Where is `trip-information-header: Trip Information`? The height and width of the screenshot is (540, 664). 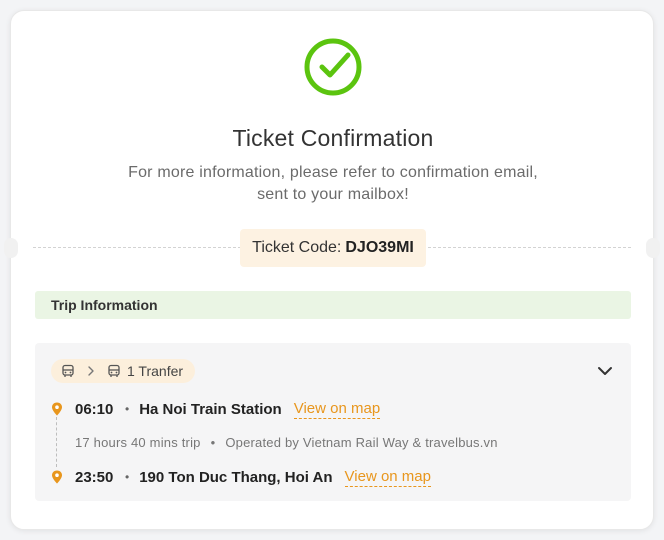 trip-information-header: Trip Information is located at coordinates (333, 305).